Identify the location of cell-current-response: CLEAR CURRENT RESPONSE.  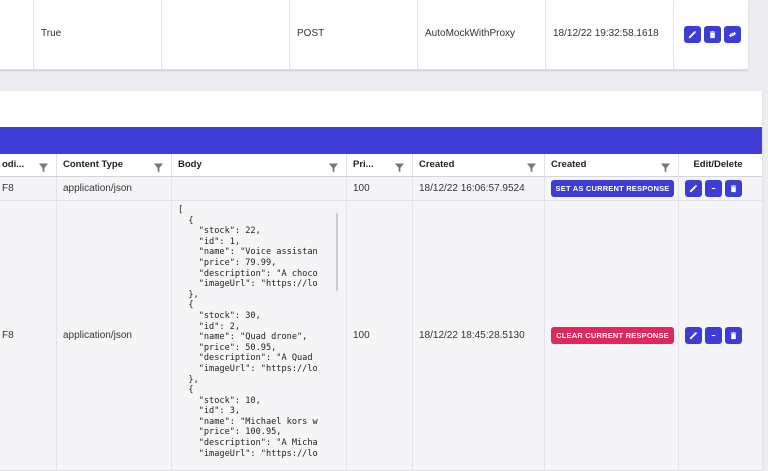
(612, 335).